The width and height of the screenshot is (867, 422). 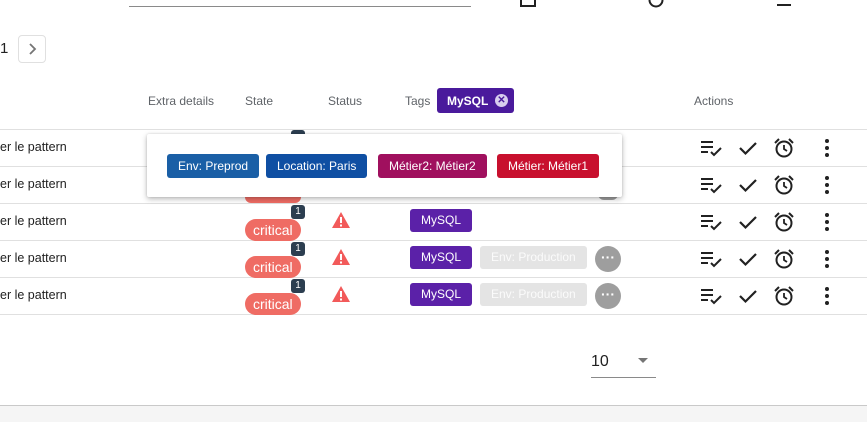 What do you see at coordinates (548, 166) in the screenshot?
I see `popover-tag-chip: Métier: Métier1` at bounding box center [548, 166].